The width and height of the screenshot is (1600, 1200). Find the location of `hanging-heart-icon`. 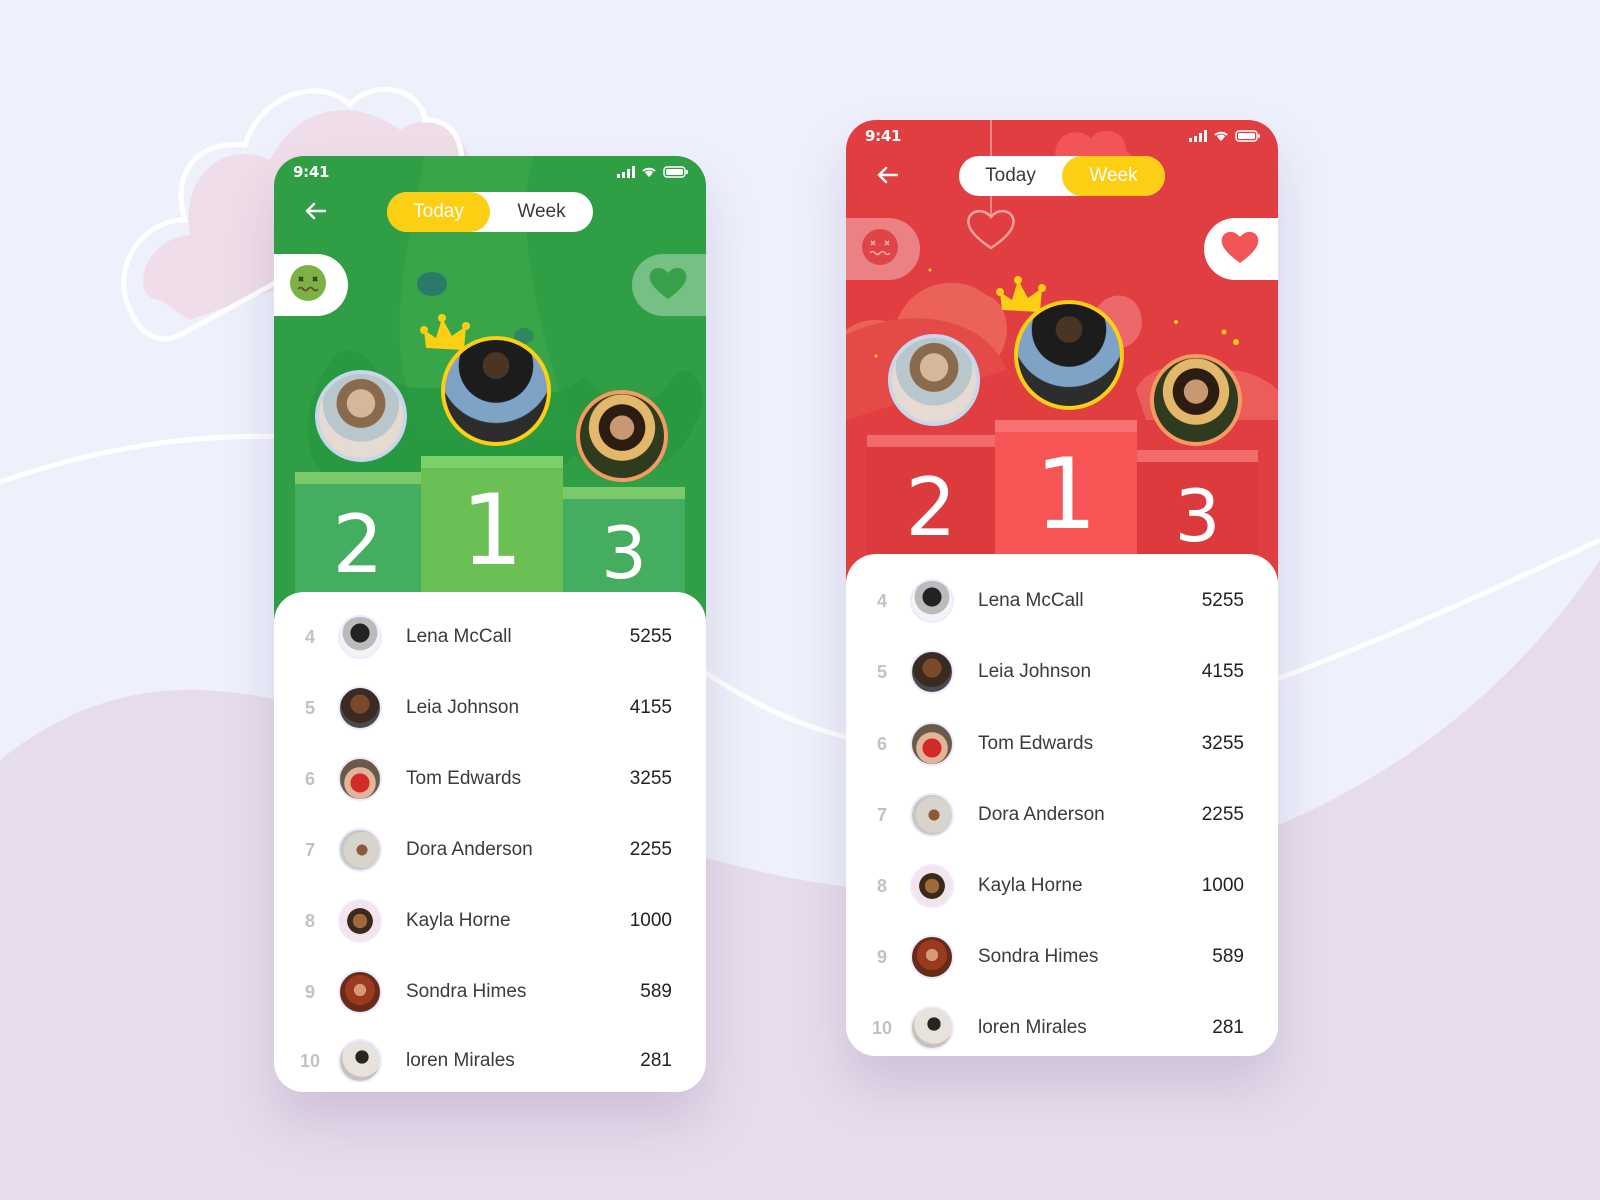

hanging-heart-icon is located at coordinates (991, 229).